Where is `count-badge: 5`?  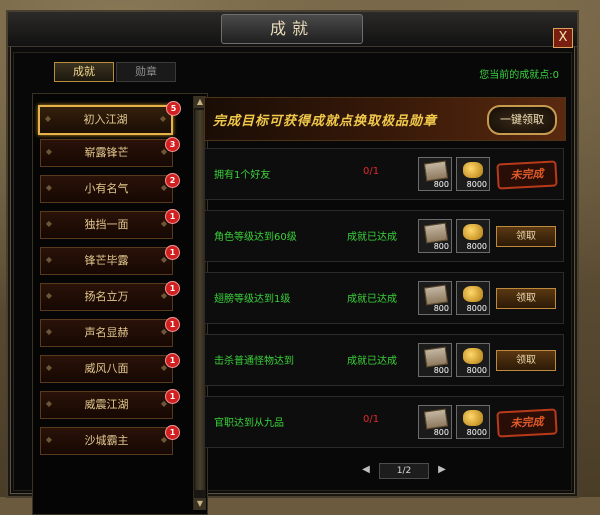 count-badge: 5 is located at coordinates (173, 108).